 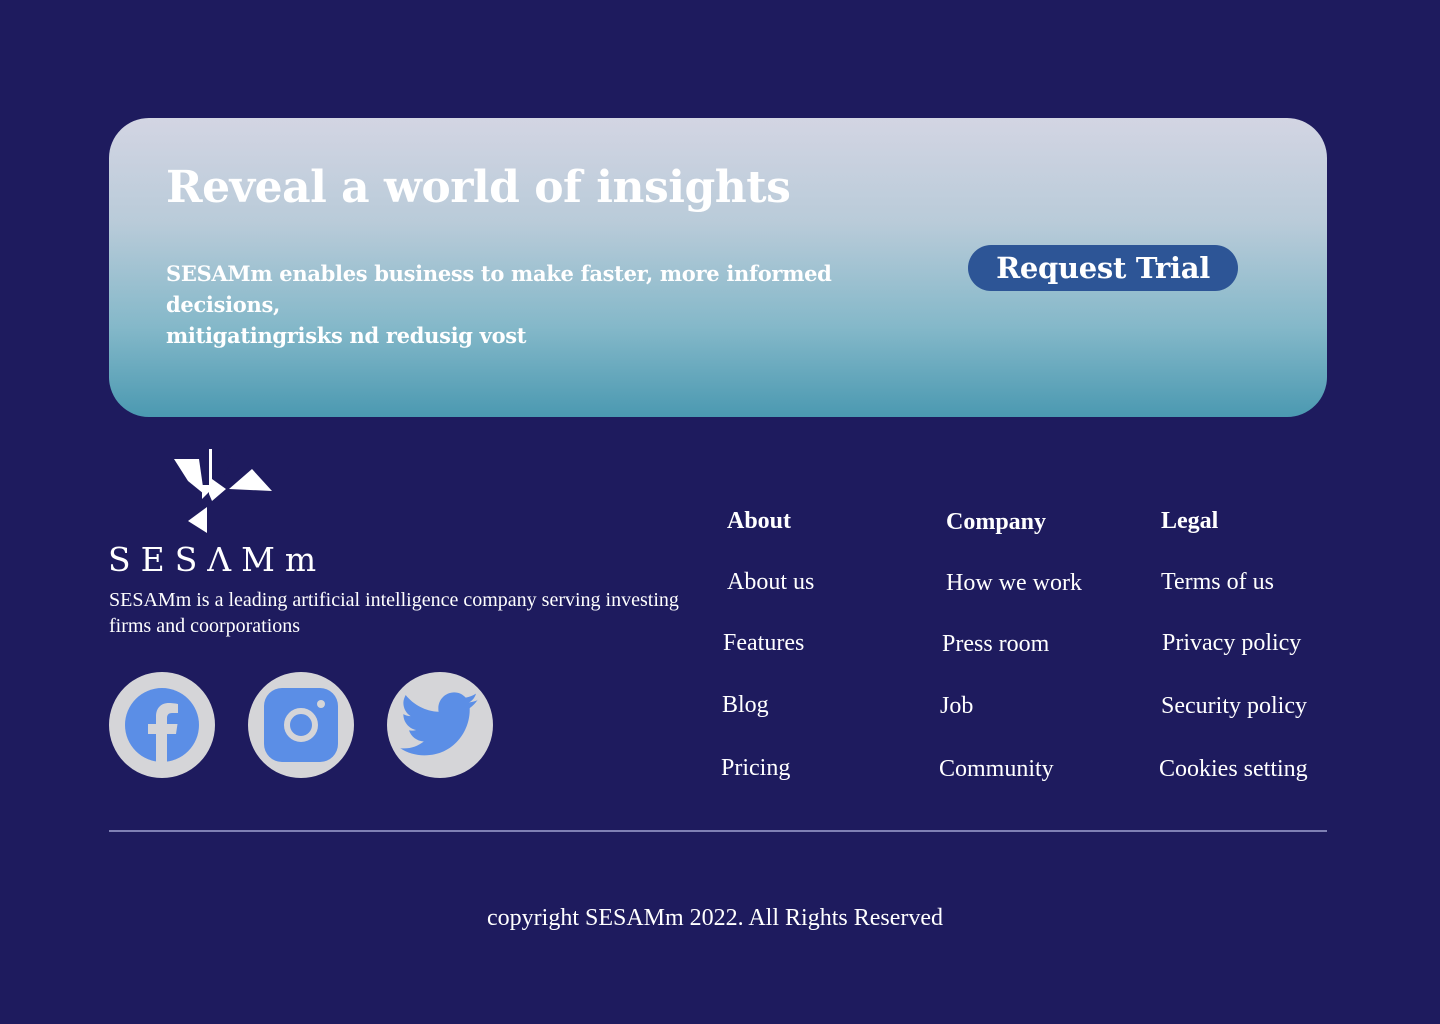 I want to click on footer-heading-about: About, so click(x=759, y=521).